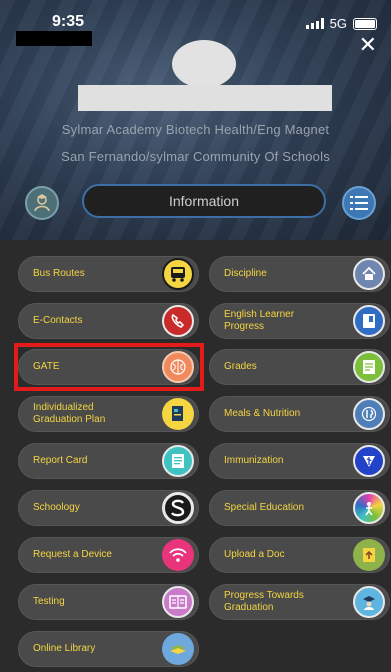 Image resolution: width=391 pixels, height=672 pixels. What do you see at coordinates (68, 21) in the screenshot?
I see `status-time: 9:35` at bounding box center [68, 21].